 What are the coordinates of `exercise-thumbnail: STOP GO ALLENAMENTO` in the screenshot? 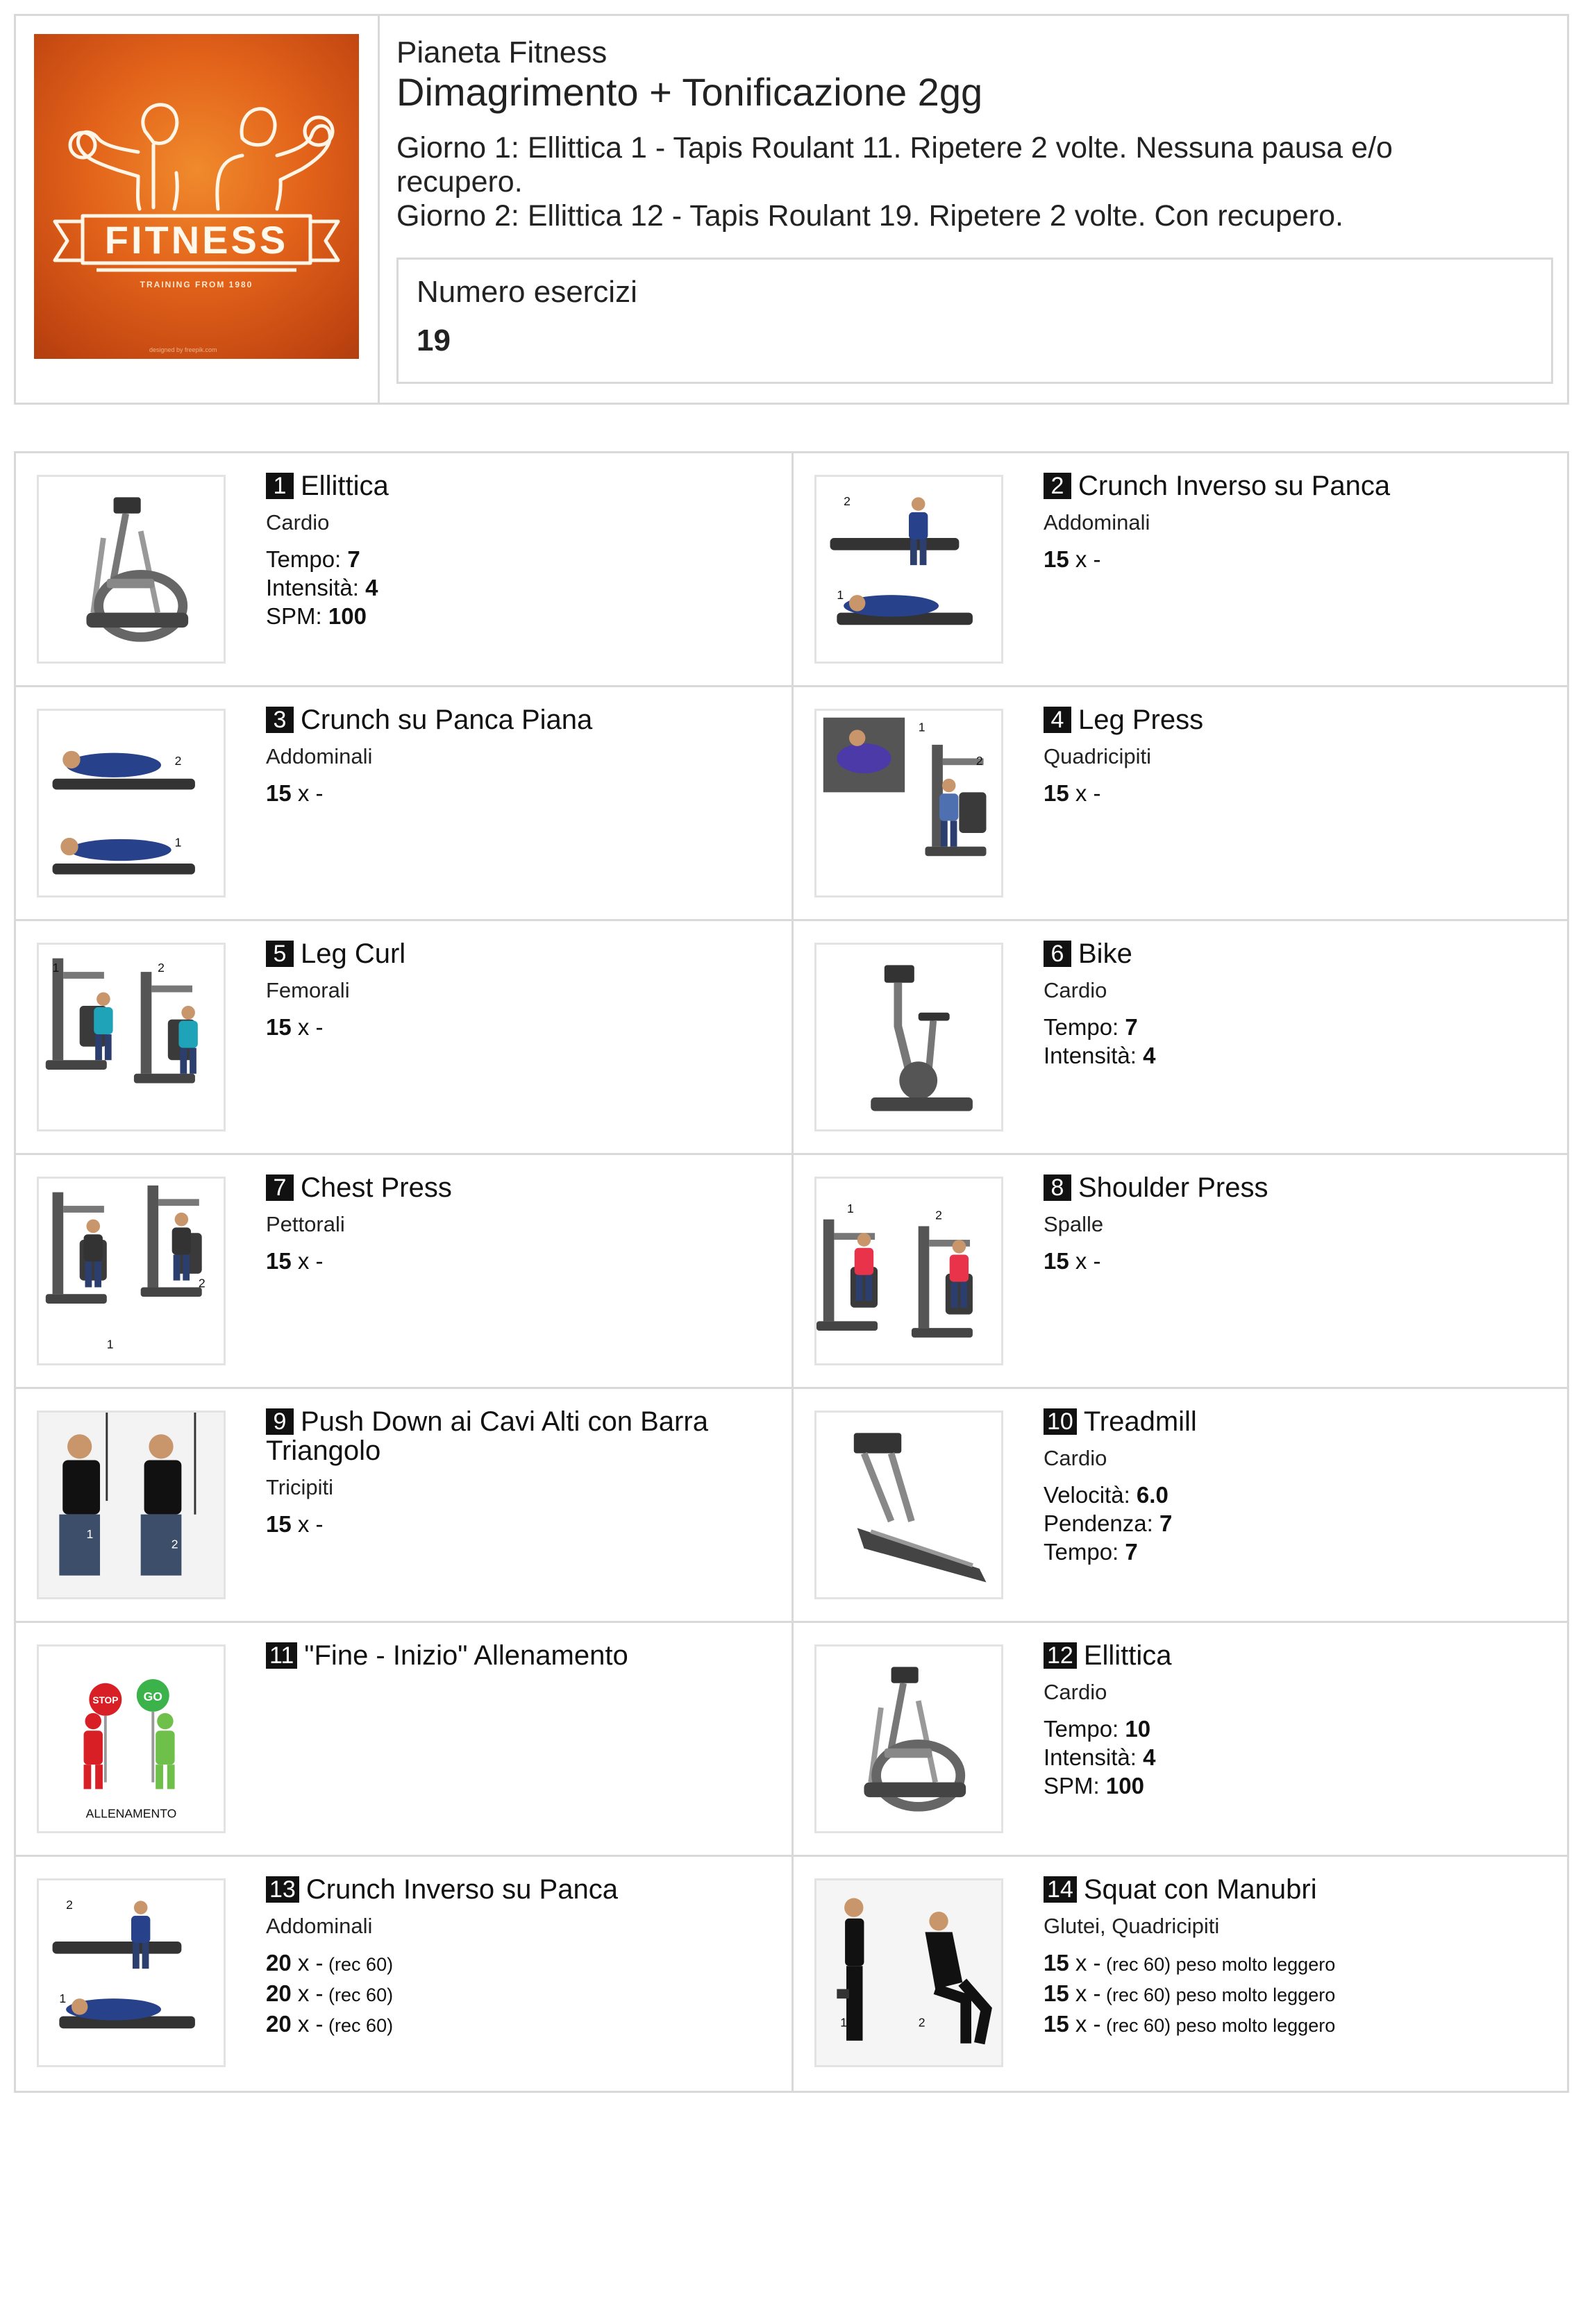 It's located at (131, 1738).